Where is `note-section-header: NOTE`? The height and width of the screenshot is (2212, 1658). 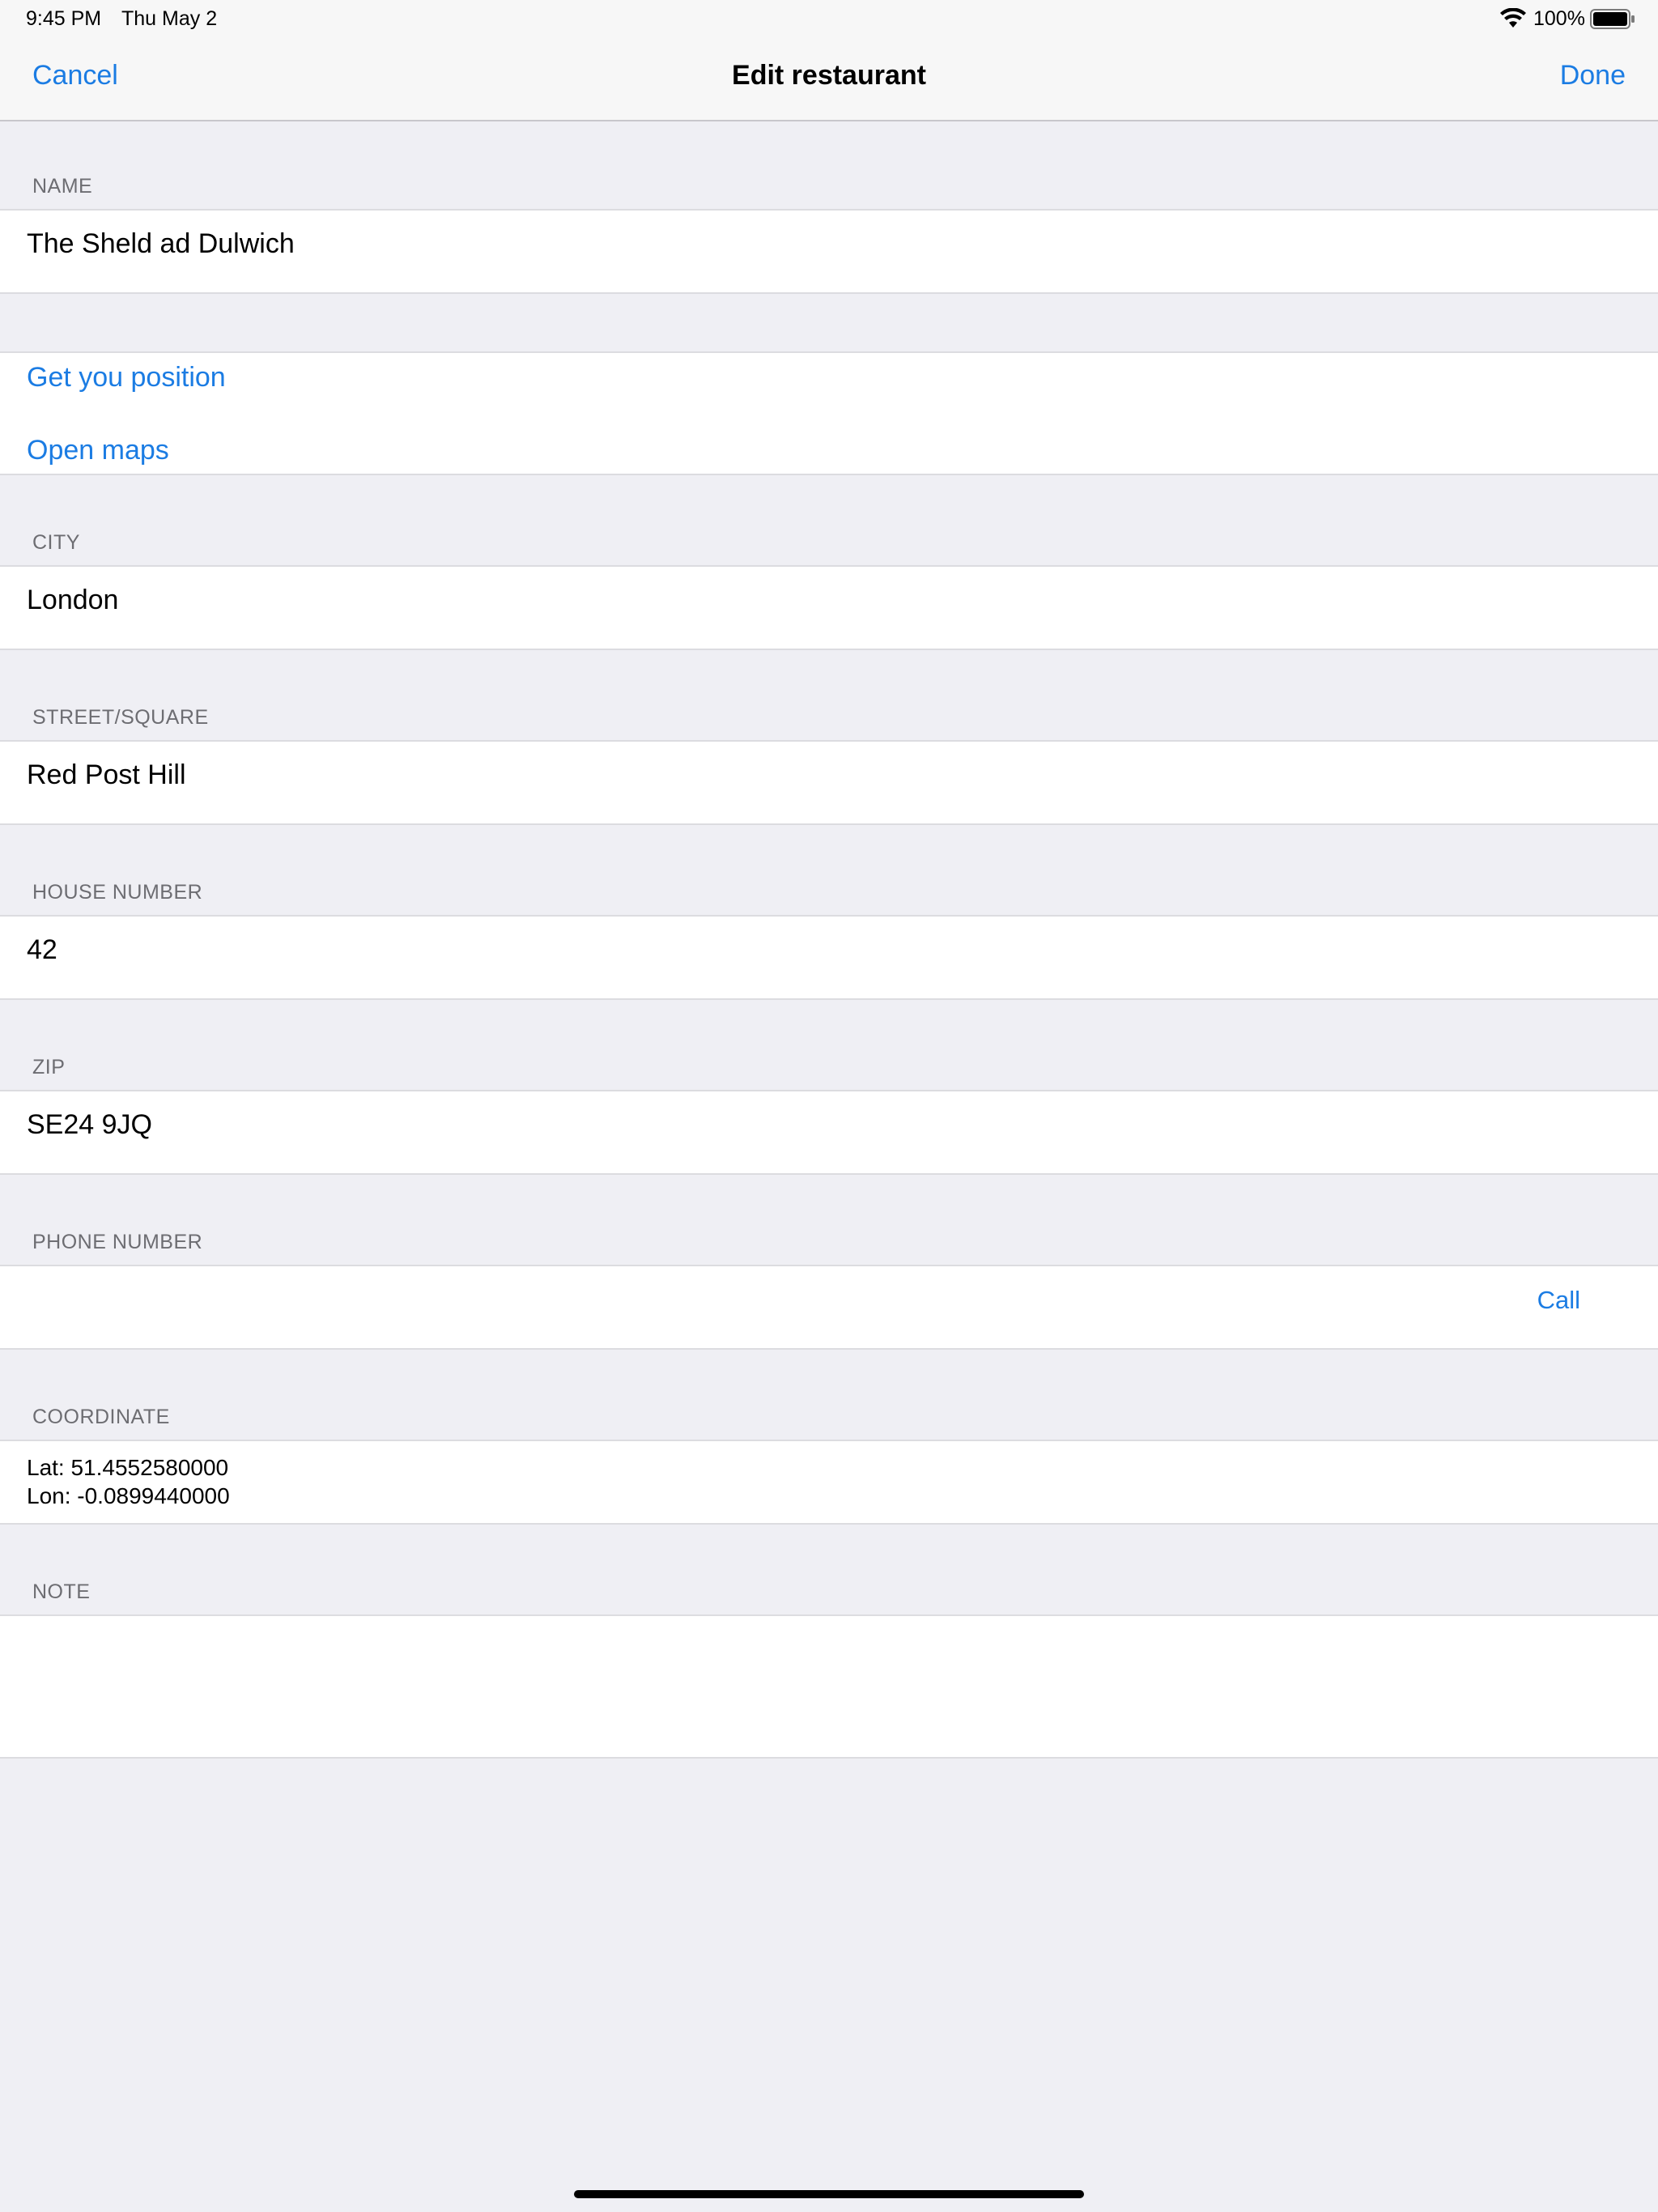 note-section-header: NOTE is located at coordinates (61, 1591).